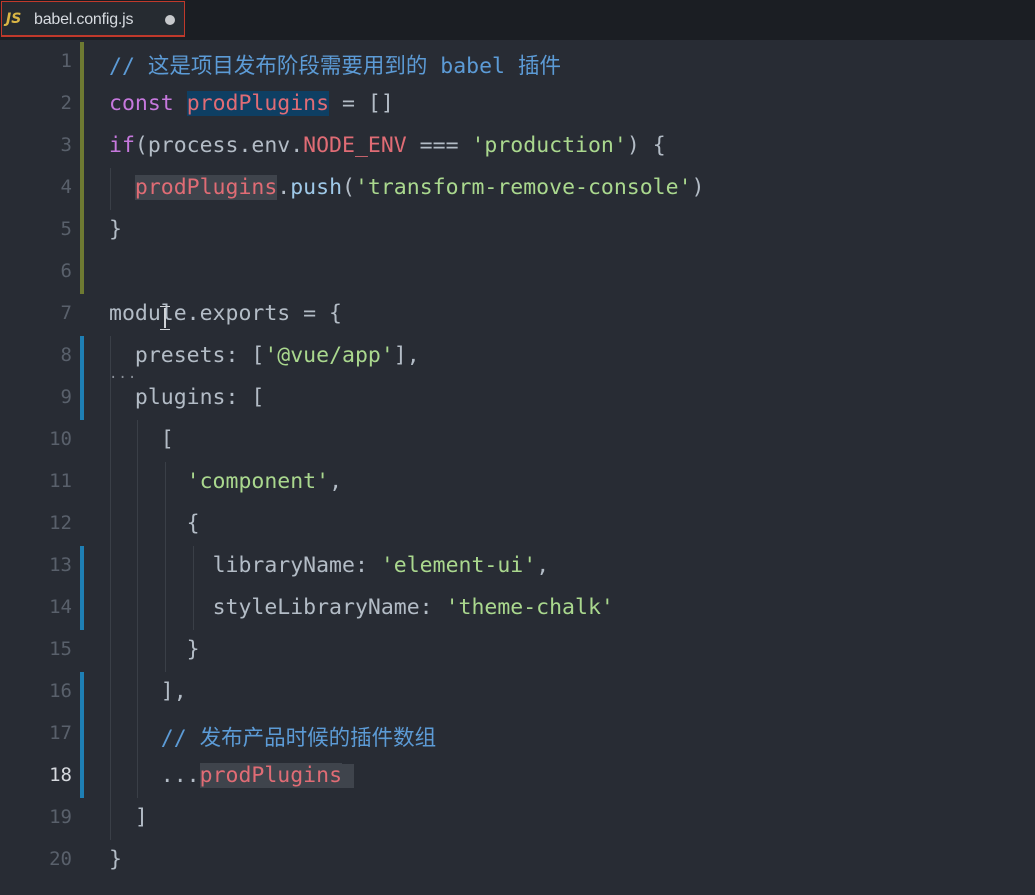 The image size is (1035, 895). Describe the element at coordinates (128, 817) in the screenshot. I see `code-text: ]` at that location.